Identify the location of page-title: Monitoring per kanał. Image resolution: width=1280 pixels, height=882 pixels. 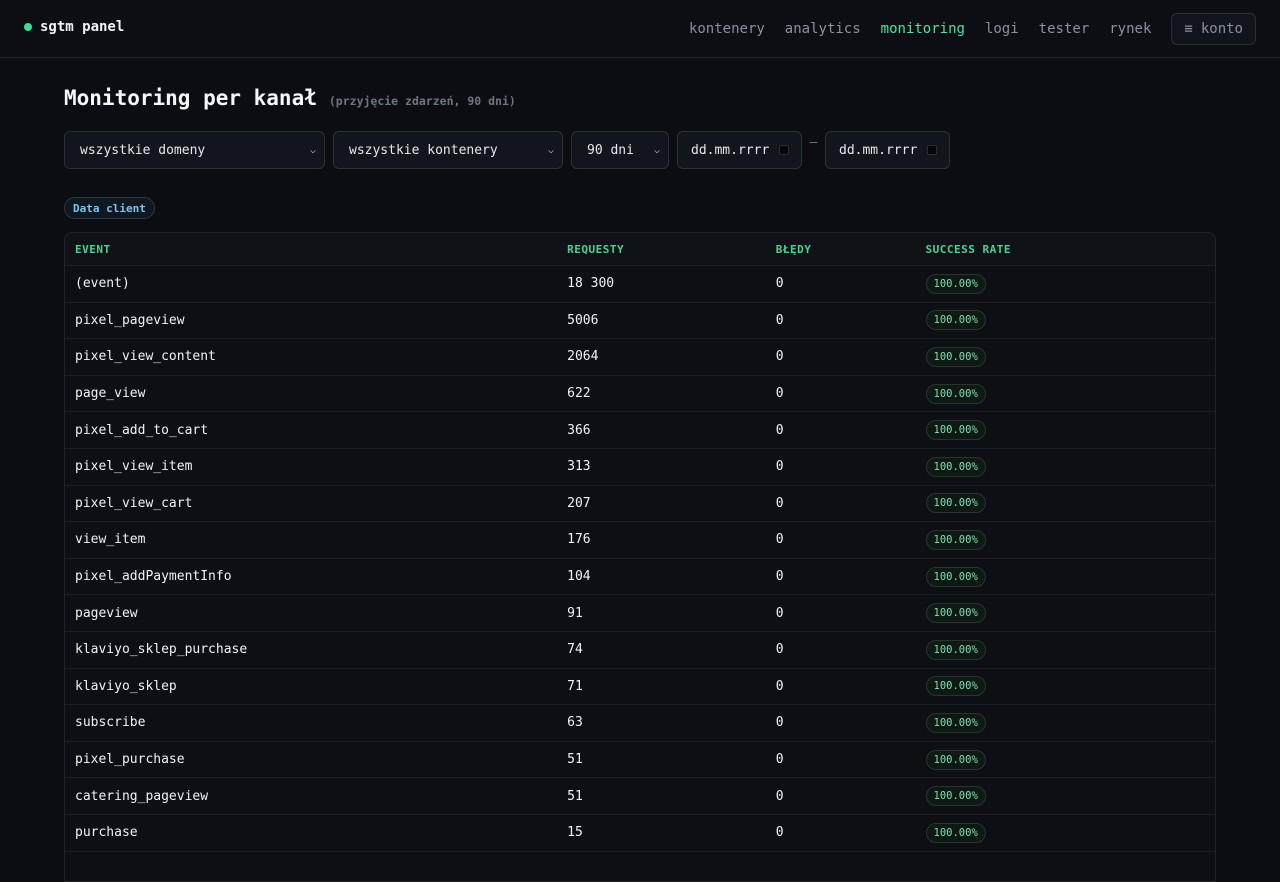
(190, 98).